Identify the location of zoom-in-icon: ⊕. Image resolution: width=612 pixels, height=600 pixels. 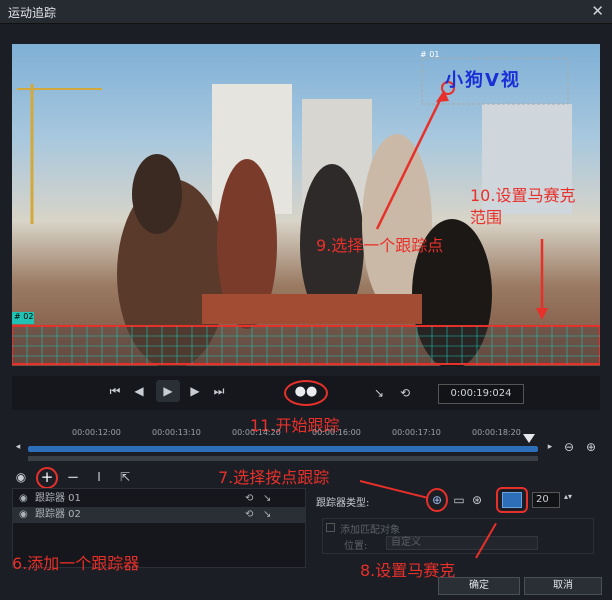
(591, 447).